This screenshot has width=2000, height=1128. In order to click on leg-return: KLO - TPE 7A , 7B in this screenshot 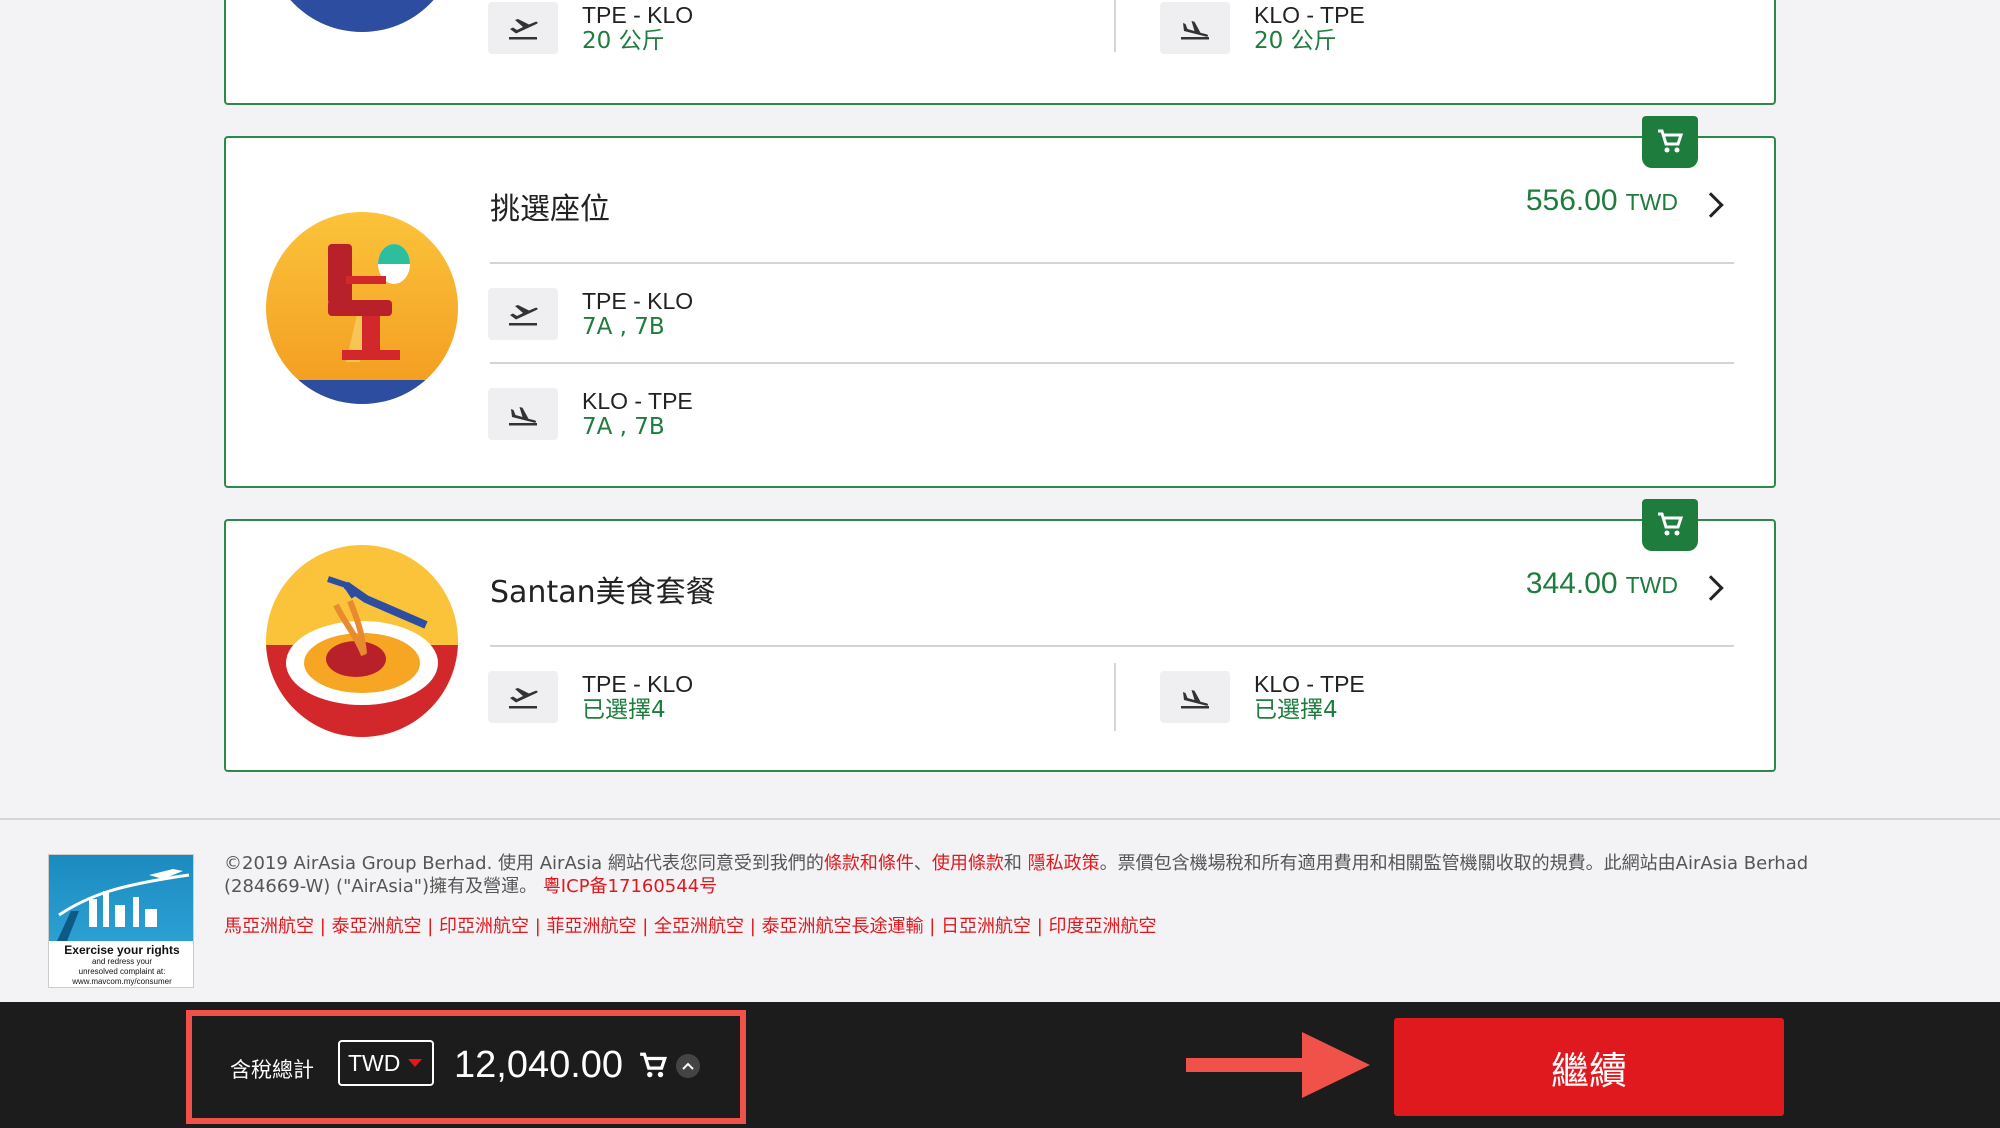, I will do `click(590, 414)`.